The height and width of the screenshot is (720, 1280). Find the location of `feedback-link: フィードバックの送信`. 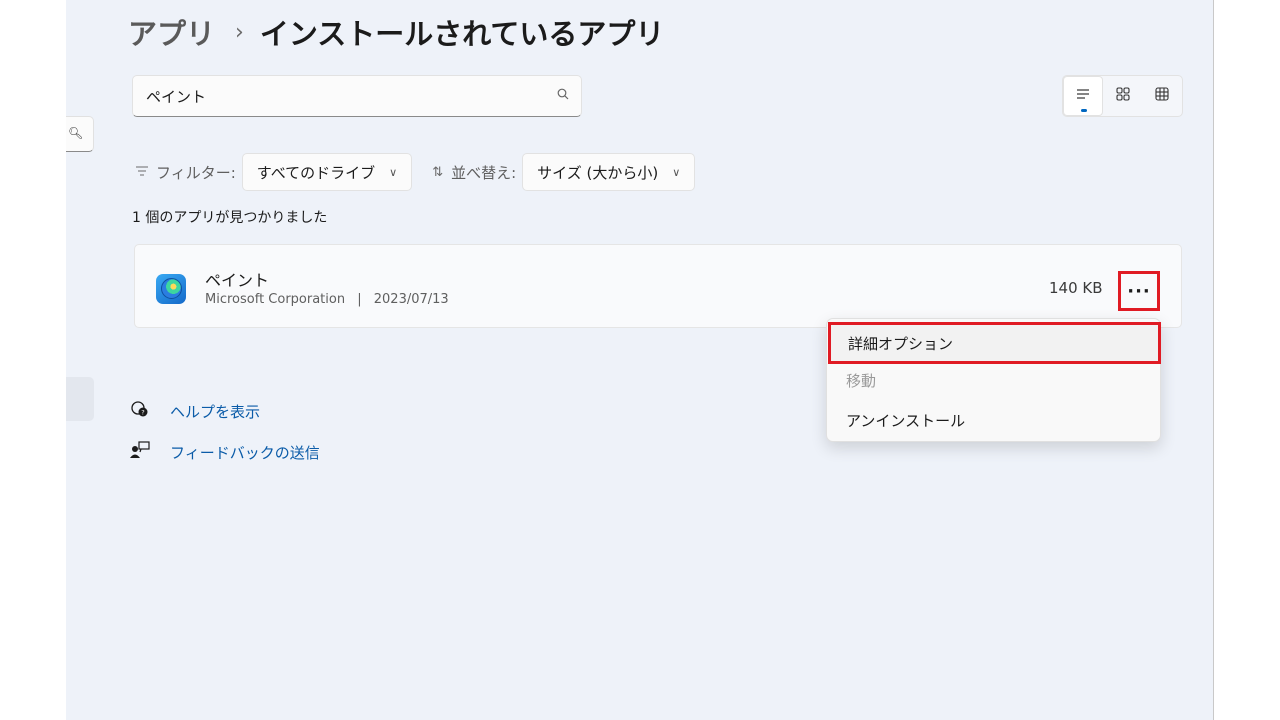

feedback-link: フィードバックの送信 is located at coordinates (224, 452).